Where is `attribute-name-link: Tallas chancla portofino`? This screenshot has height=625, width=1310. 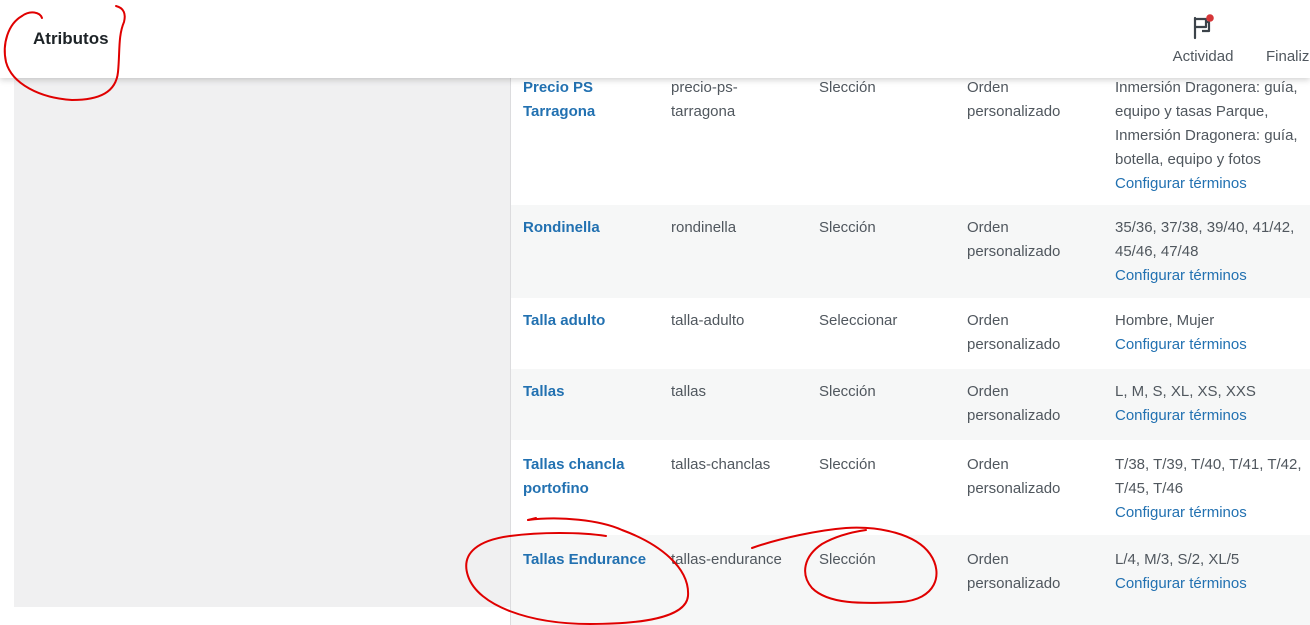 attribute-name-link: Tallas chancla portofino is located at coordinates (583, 477).